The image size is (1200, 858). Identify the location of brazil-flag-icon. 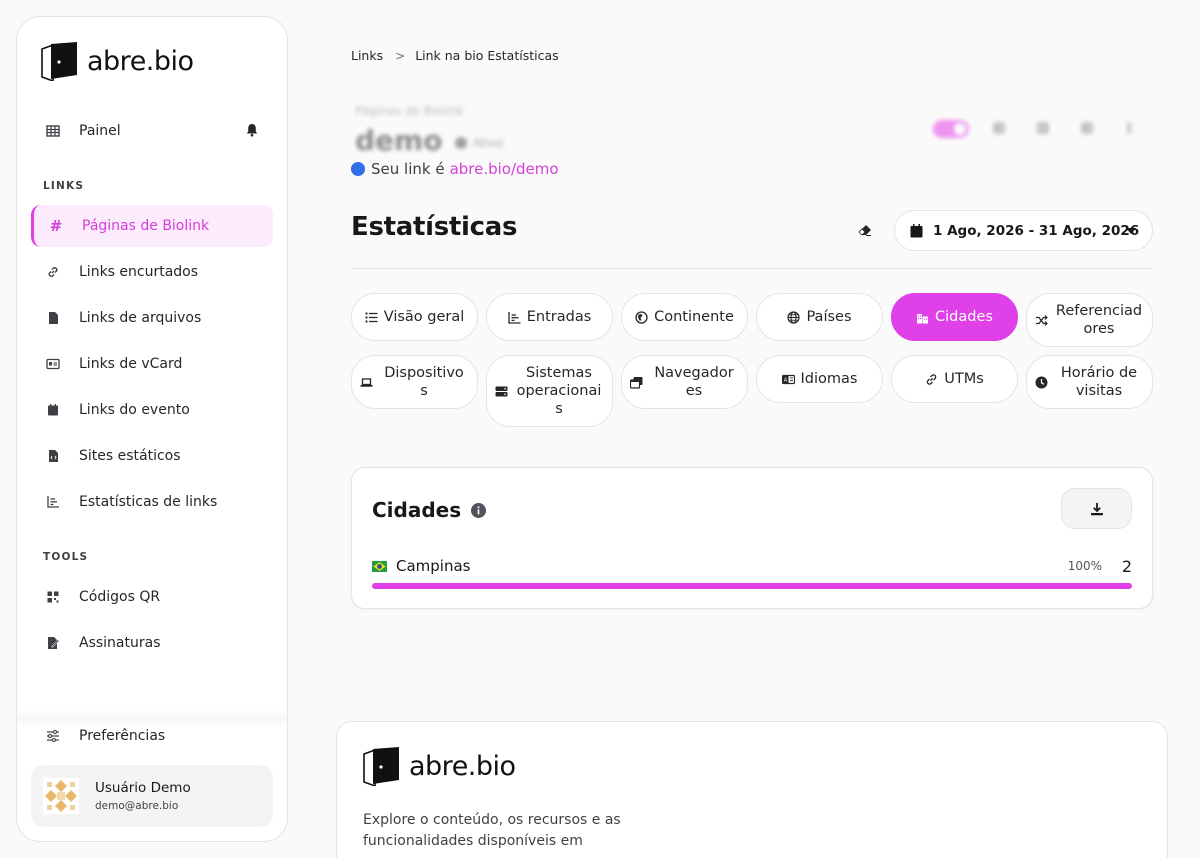
(379, 566).